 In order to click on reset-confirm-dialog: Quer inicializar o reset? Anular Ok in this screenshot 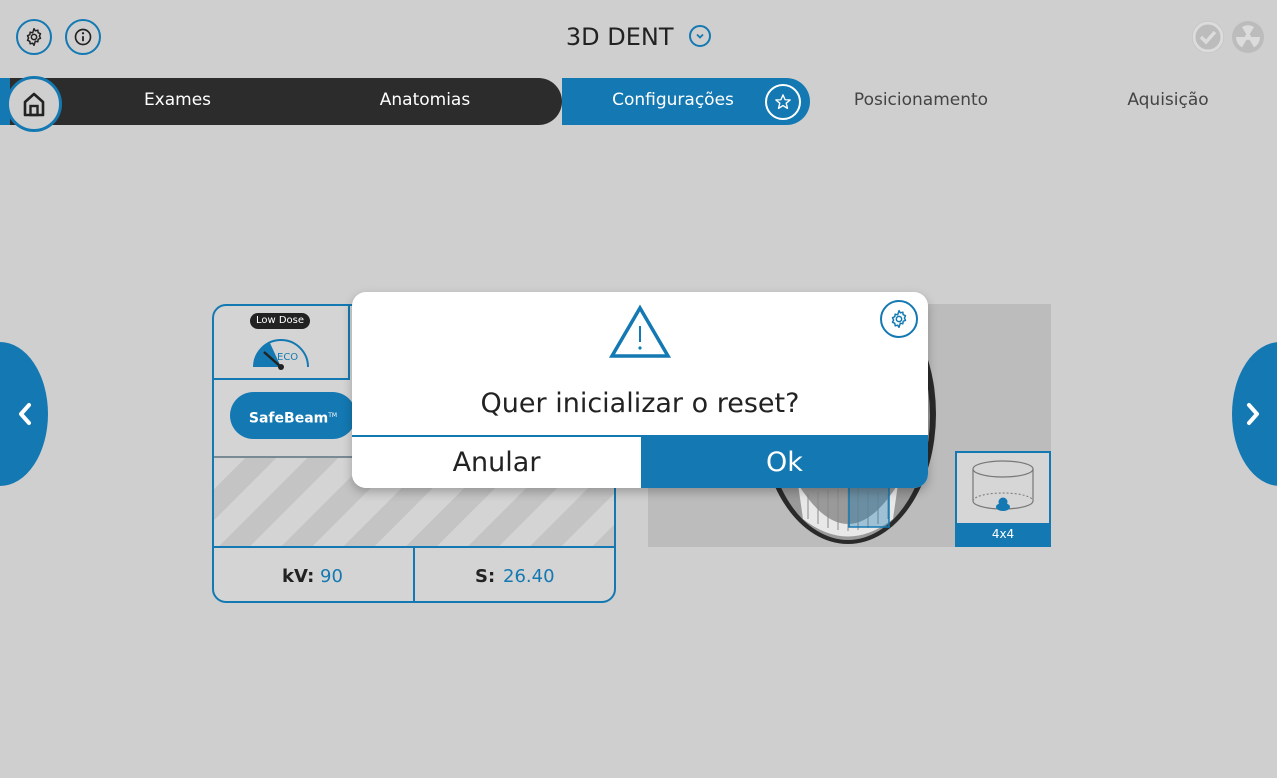, I will do `click(640, 390)`.